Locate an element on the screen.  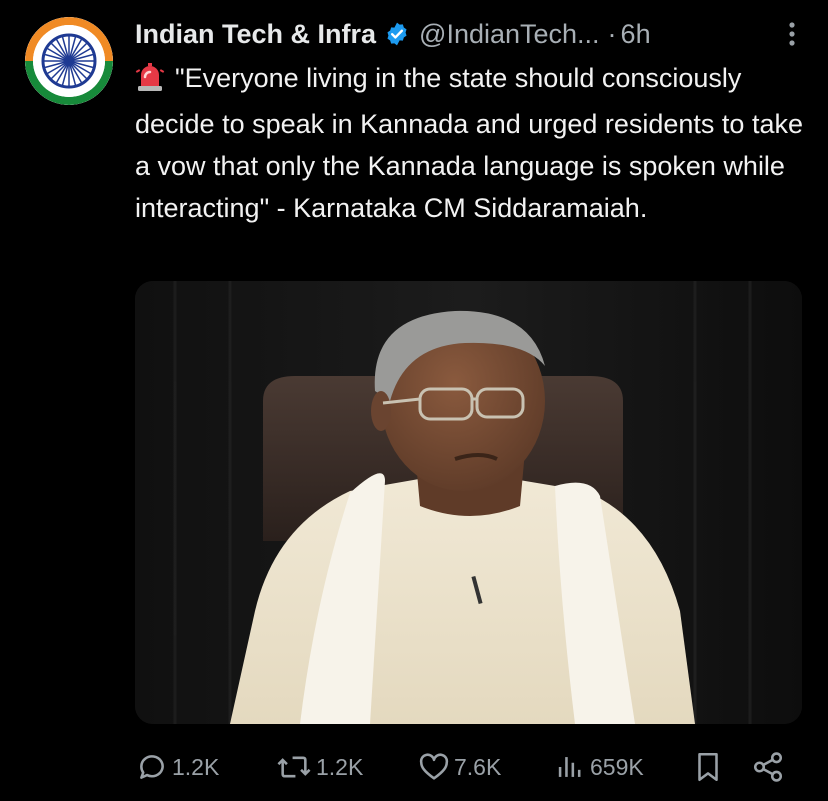
author-avatar is located at coordinates (69, 61).